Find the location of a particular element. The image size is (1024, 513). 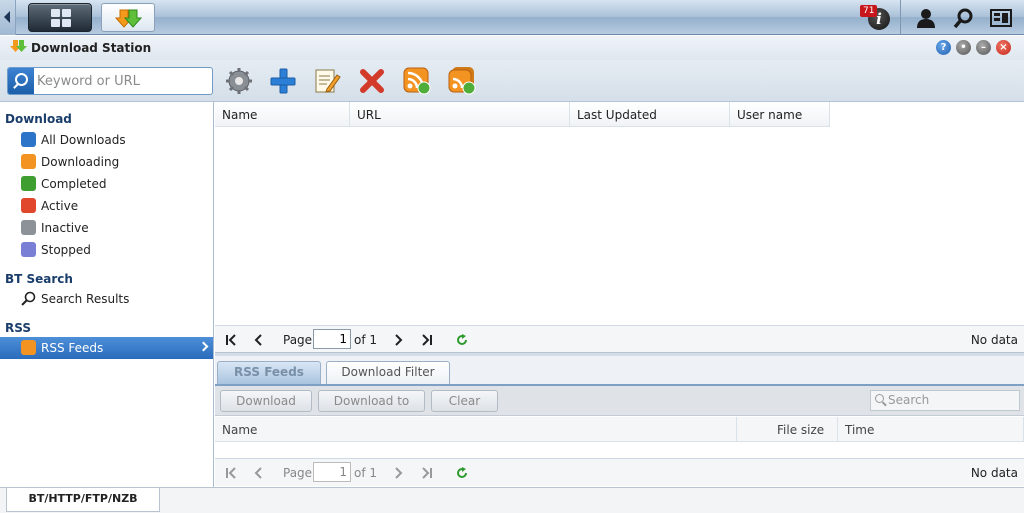

window-titlebar: Download Station is located at coordinates (512, 48).